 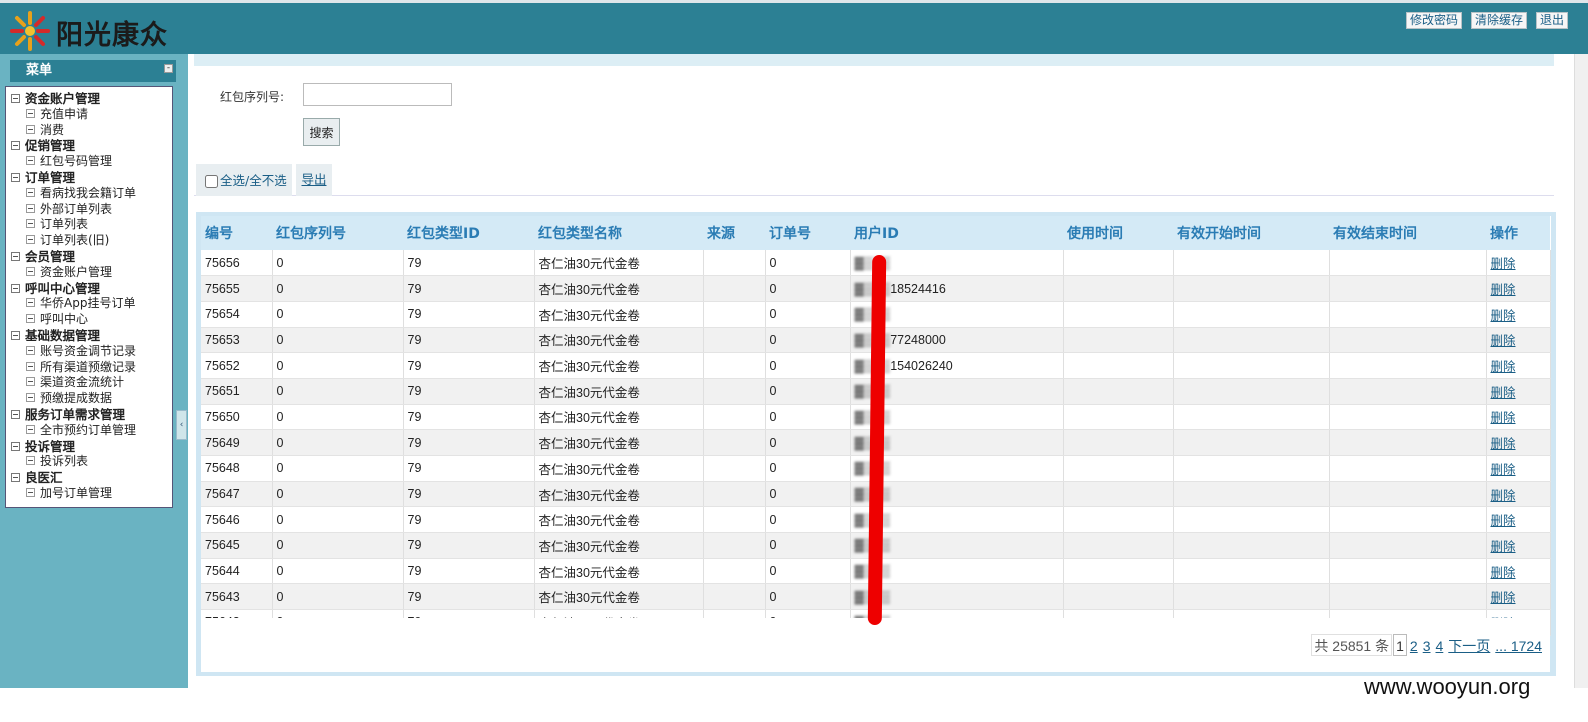 What do you see at coordinates (1552, 20) in the screenshot?
I see `logout-button: 退出` at bounding box center [1552, 20].